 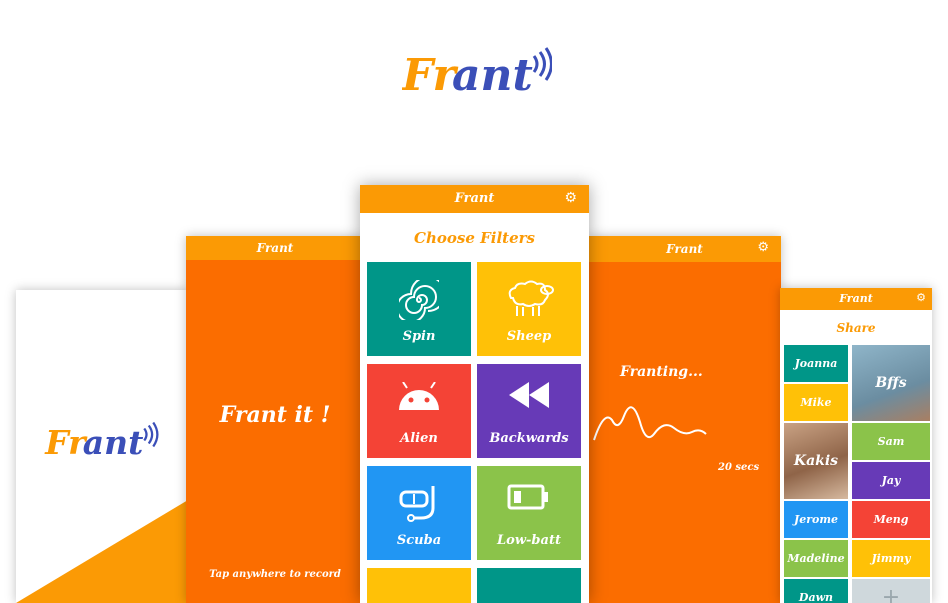 What do you see at coordinates (419, 396) in the screenshot?
I see `android-icon` at bounding box center [419, 396].